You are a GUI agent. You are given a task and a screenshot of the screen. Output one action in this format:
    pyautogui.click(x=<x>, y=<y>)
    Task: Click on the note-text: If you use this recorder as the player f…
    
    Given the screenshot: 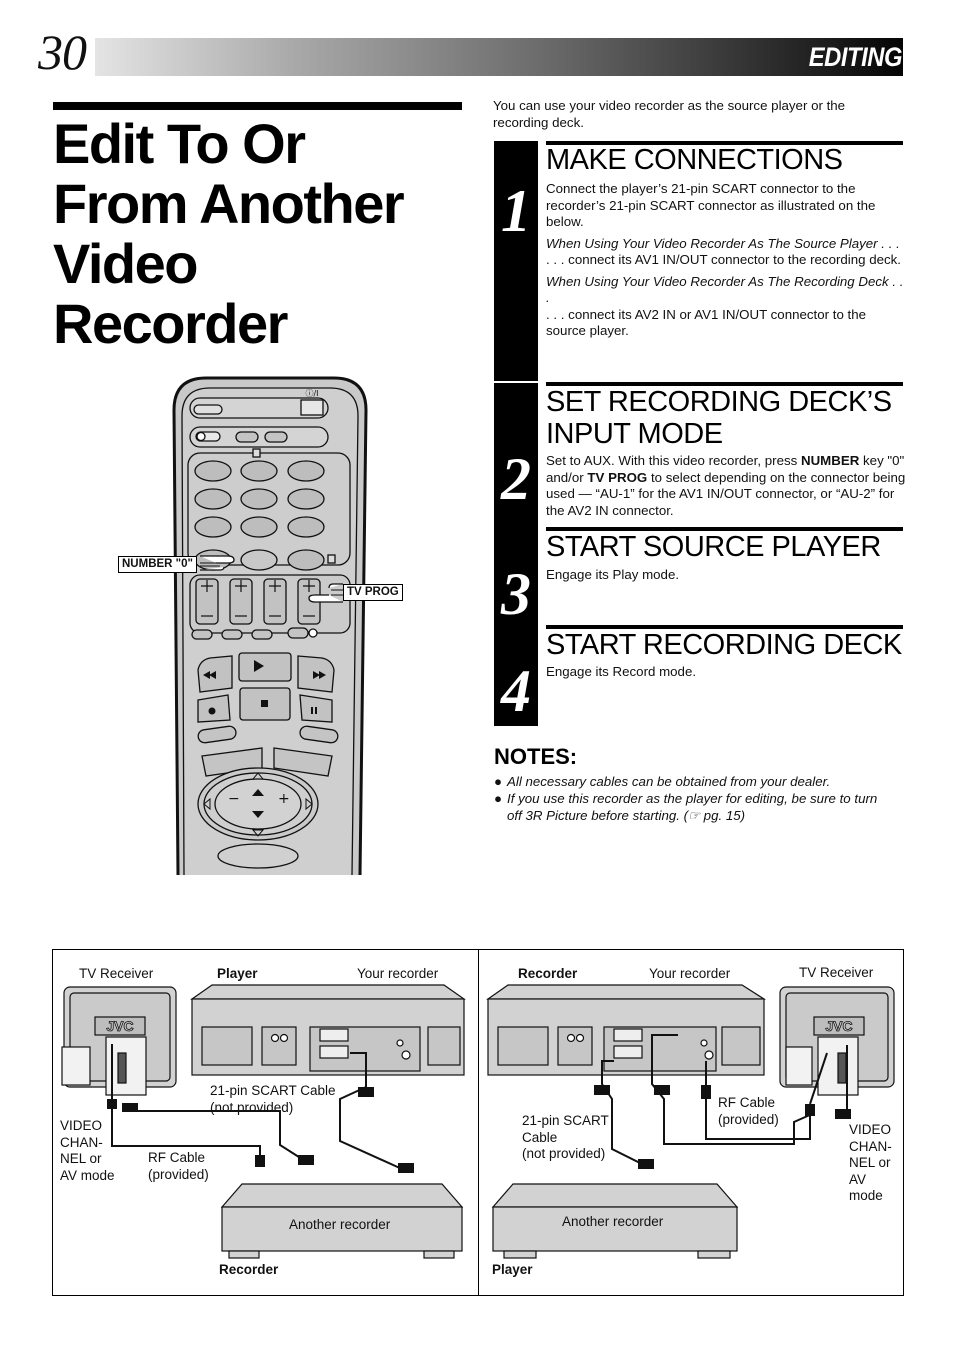 What is the action you would take?
    pyautogui.click(x=692, y=807)
    